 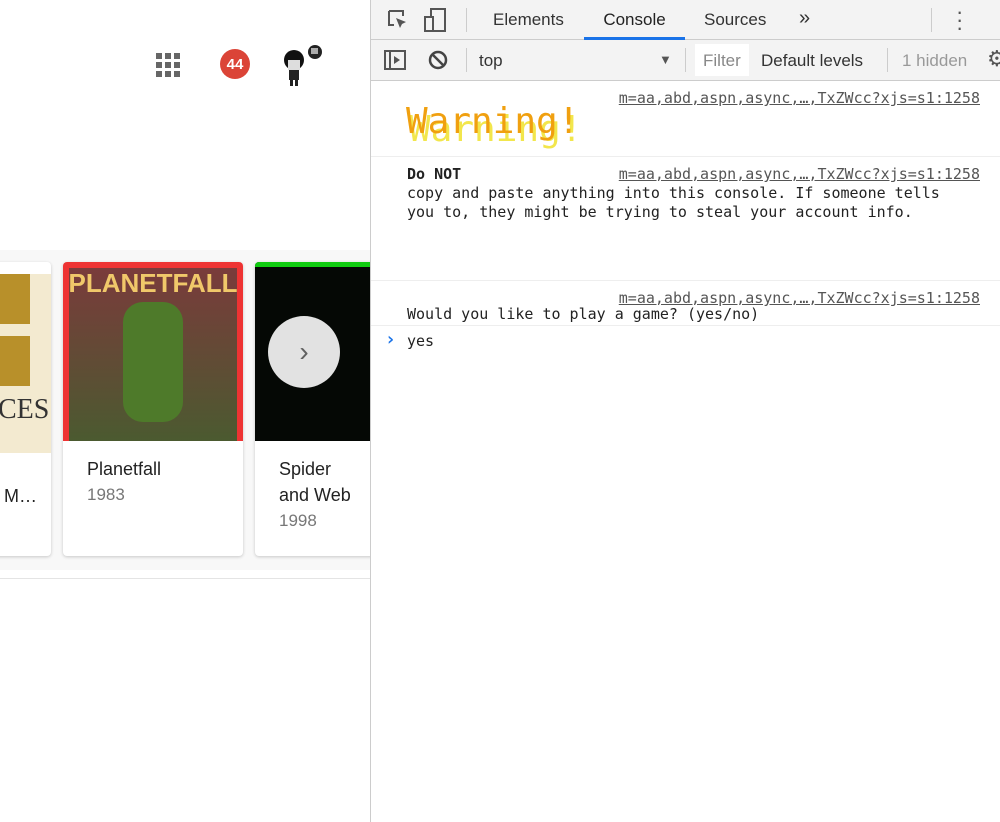 What do you see at coordinates (185, 120) in the screenshot?
I see `page-header: 44` at bounding box center [185, 120].